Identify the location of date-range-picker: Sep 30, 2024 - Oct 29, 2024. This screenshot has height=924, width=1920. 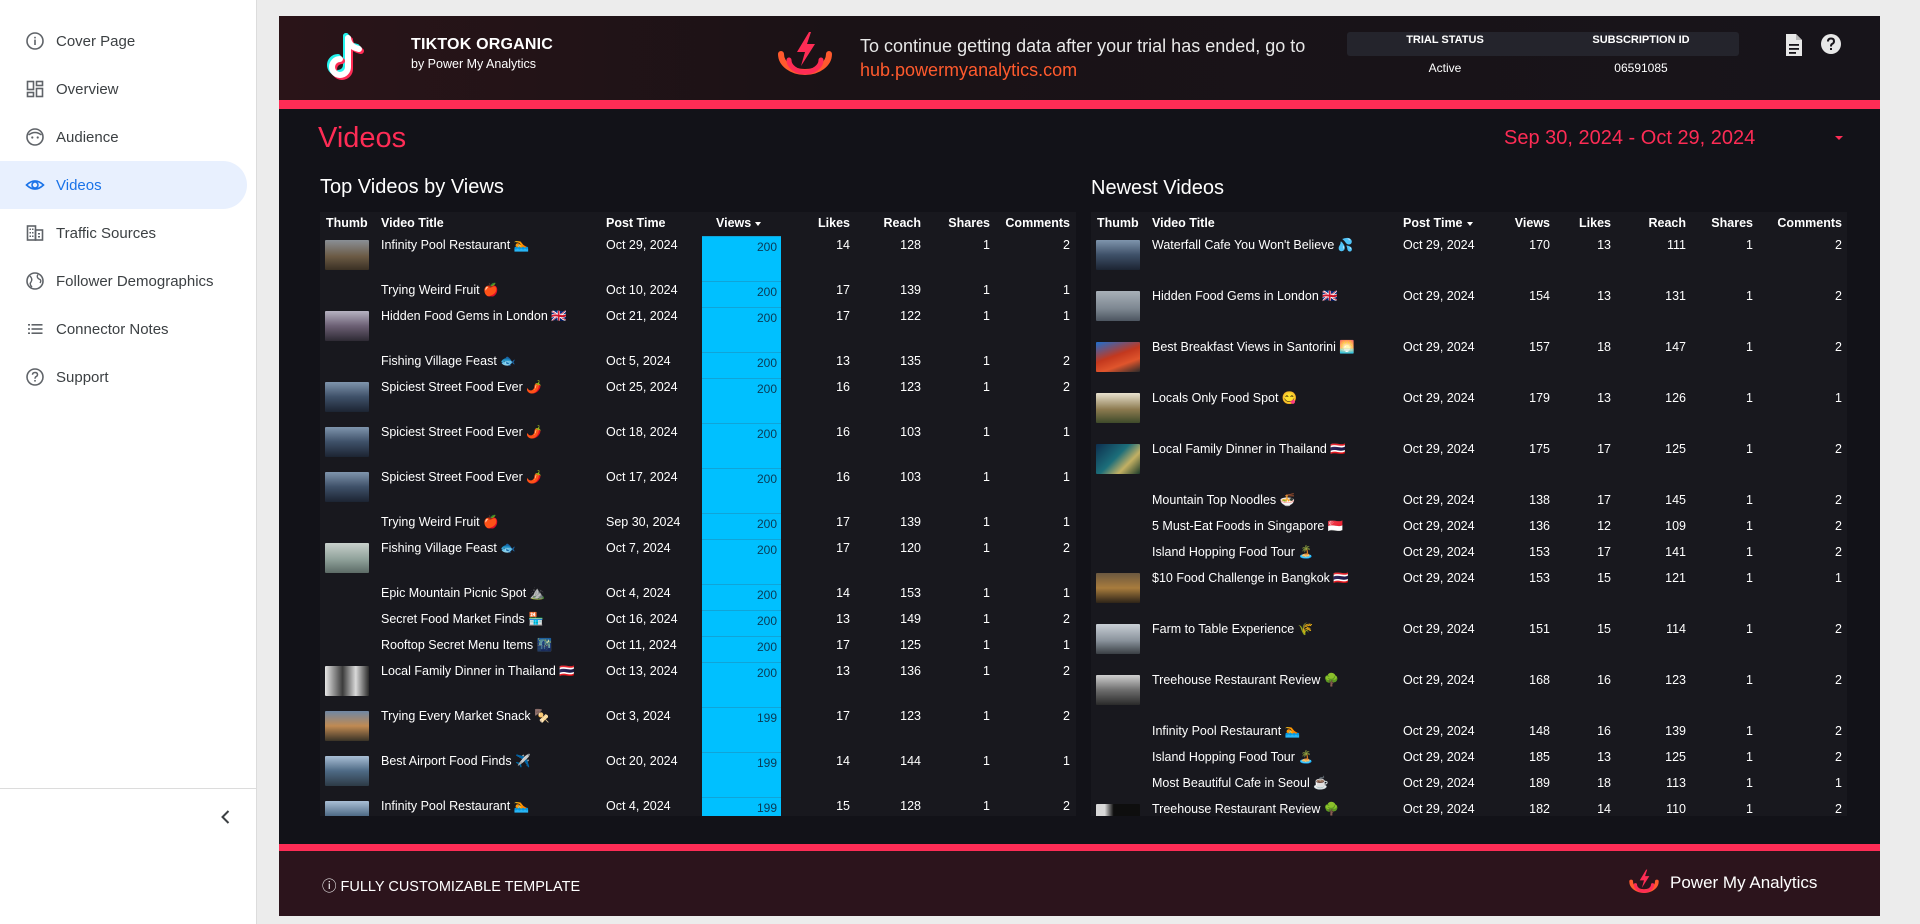
(1629, 138).